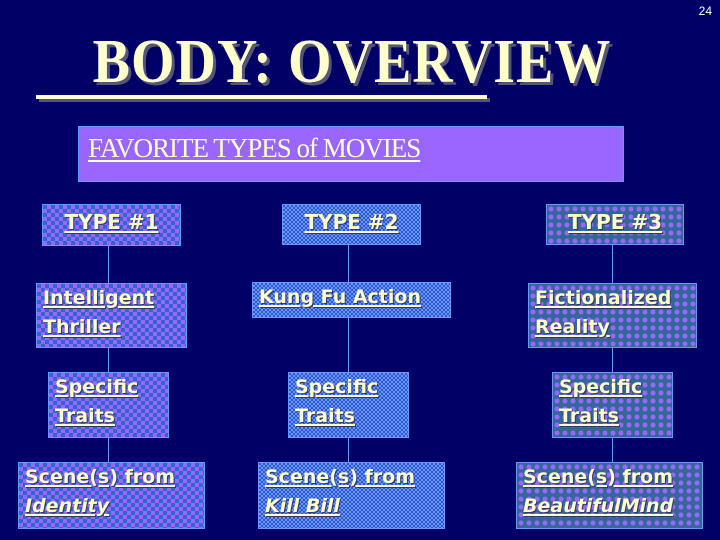  Describe the element at coordinates (352, 61) in the screenshot. I see `slide-title: BODY: OVERVIEW` at that location.